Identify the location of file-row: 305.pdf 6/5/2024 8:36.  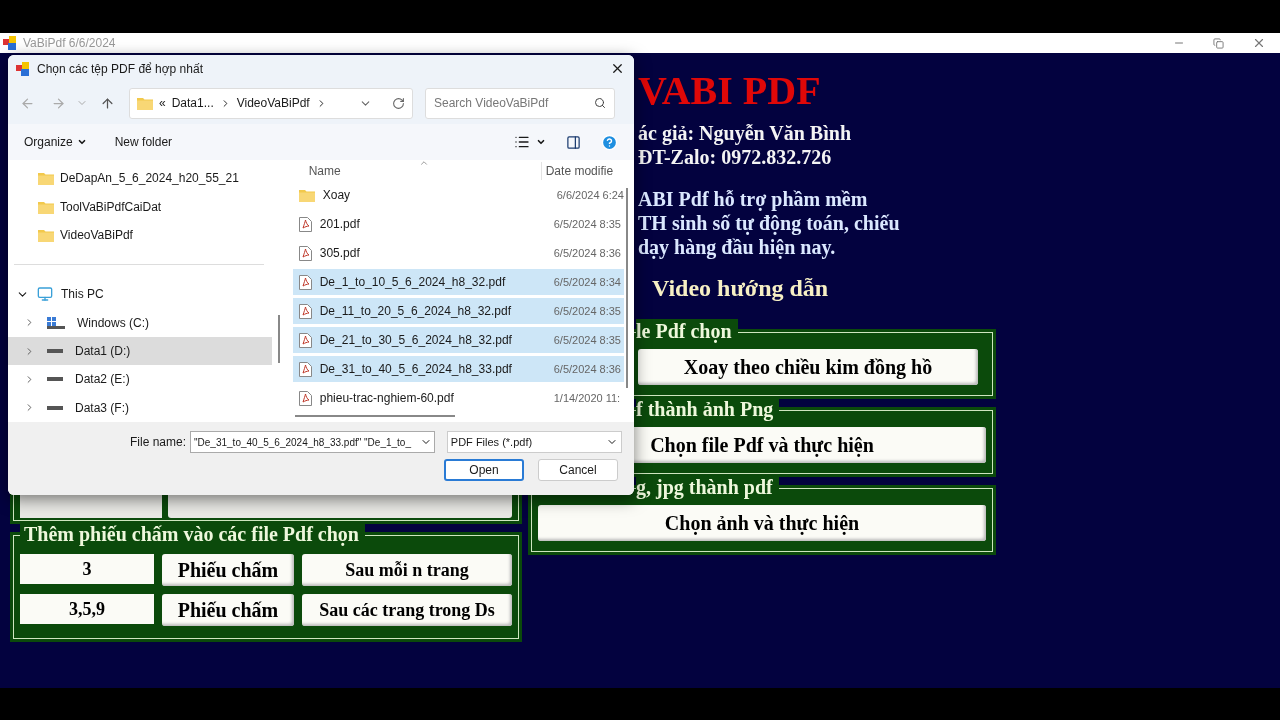
(458, 253).